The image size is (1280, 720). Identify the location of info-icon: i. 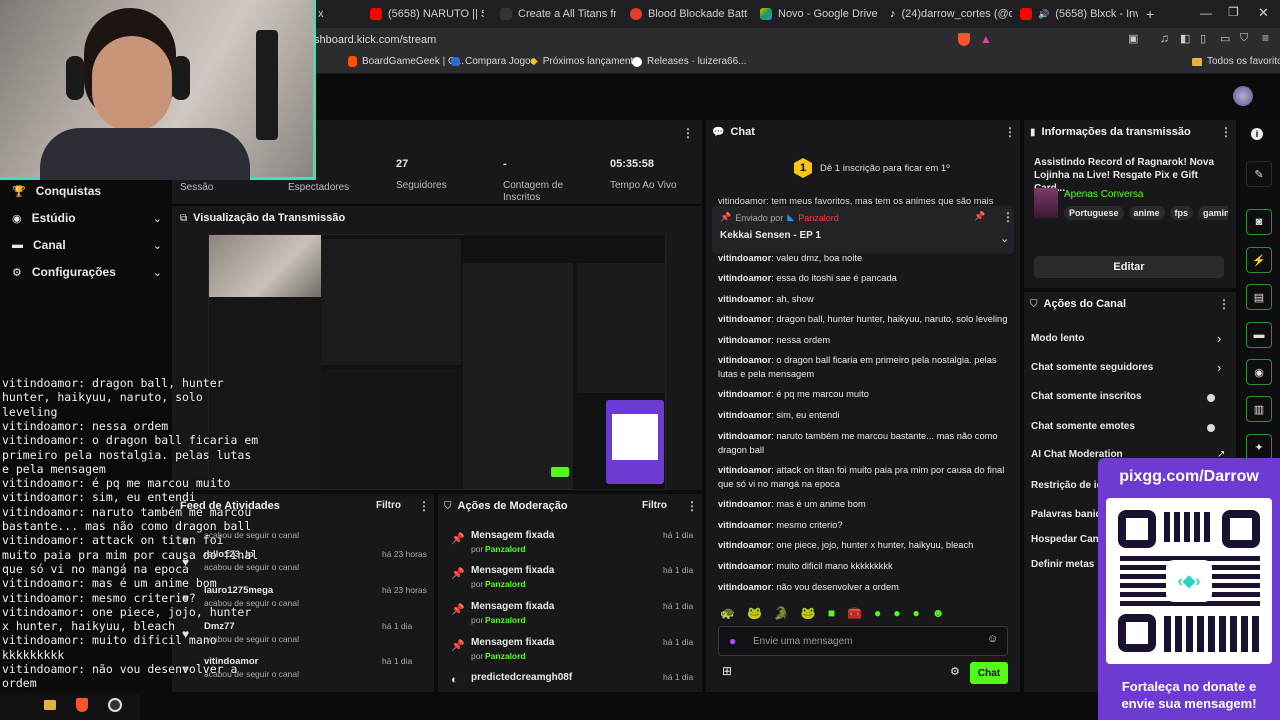
(1257, 134).